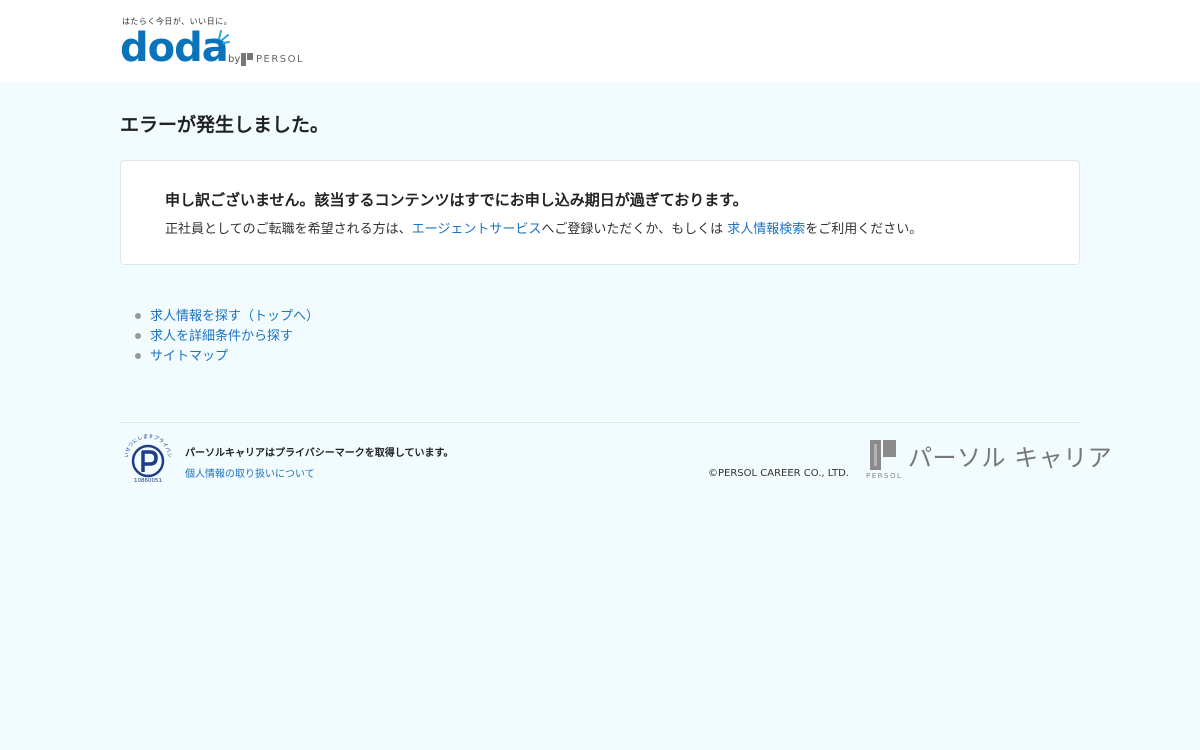 The height and width of the screenshot is (750, 1200). What do you see at coordinates (189, 356) in the screenshot?
I see `sitemap-link: サイトマップ` at bounding box center [189, 356].